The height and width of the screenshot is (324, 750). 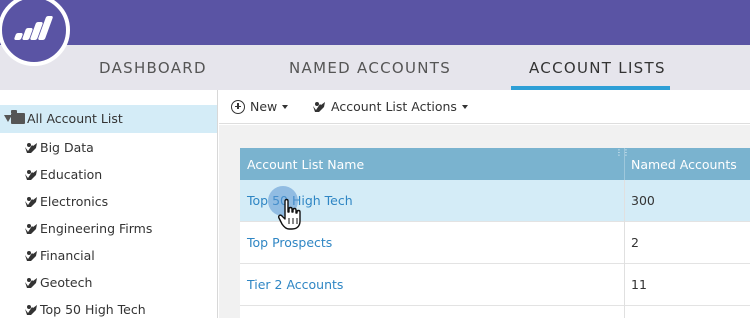 I want to click on tab-dashboard: DASHBOARD, so click(x=153, y=68).